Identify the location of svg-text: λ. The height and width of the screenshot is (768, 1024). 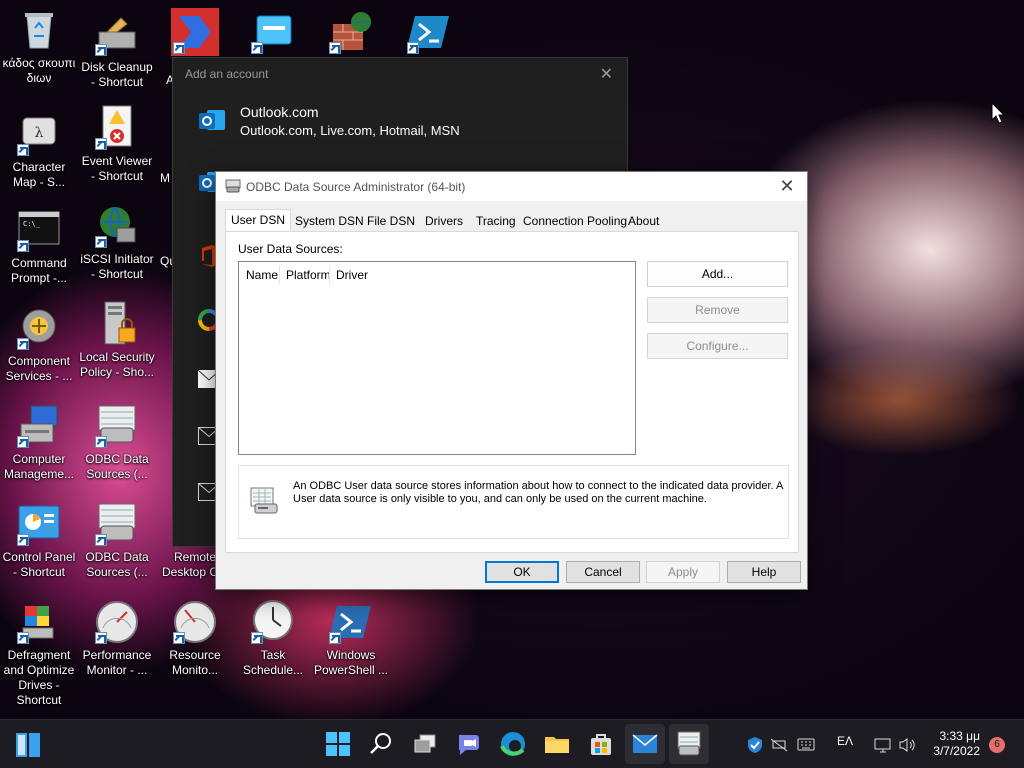
(39, 133).